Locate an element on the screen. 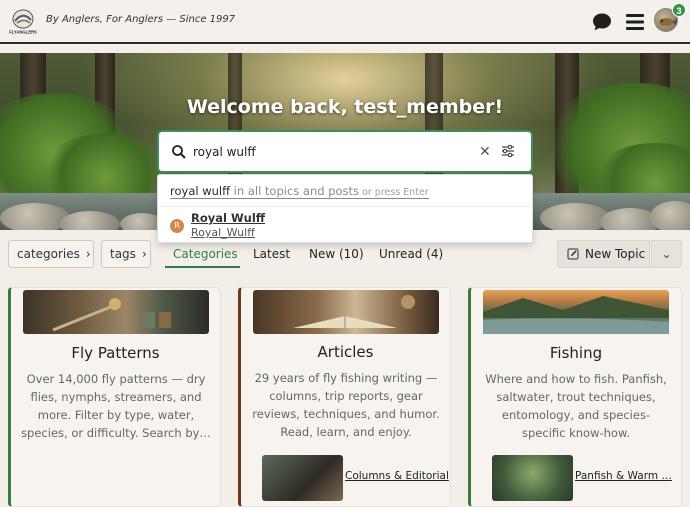 This screenshot has width=690, height=507. search-icon is located at coordinates (179, 152).